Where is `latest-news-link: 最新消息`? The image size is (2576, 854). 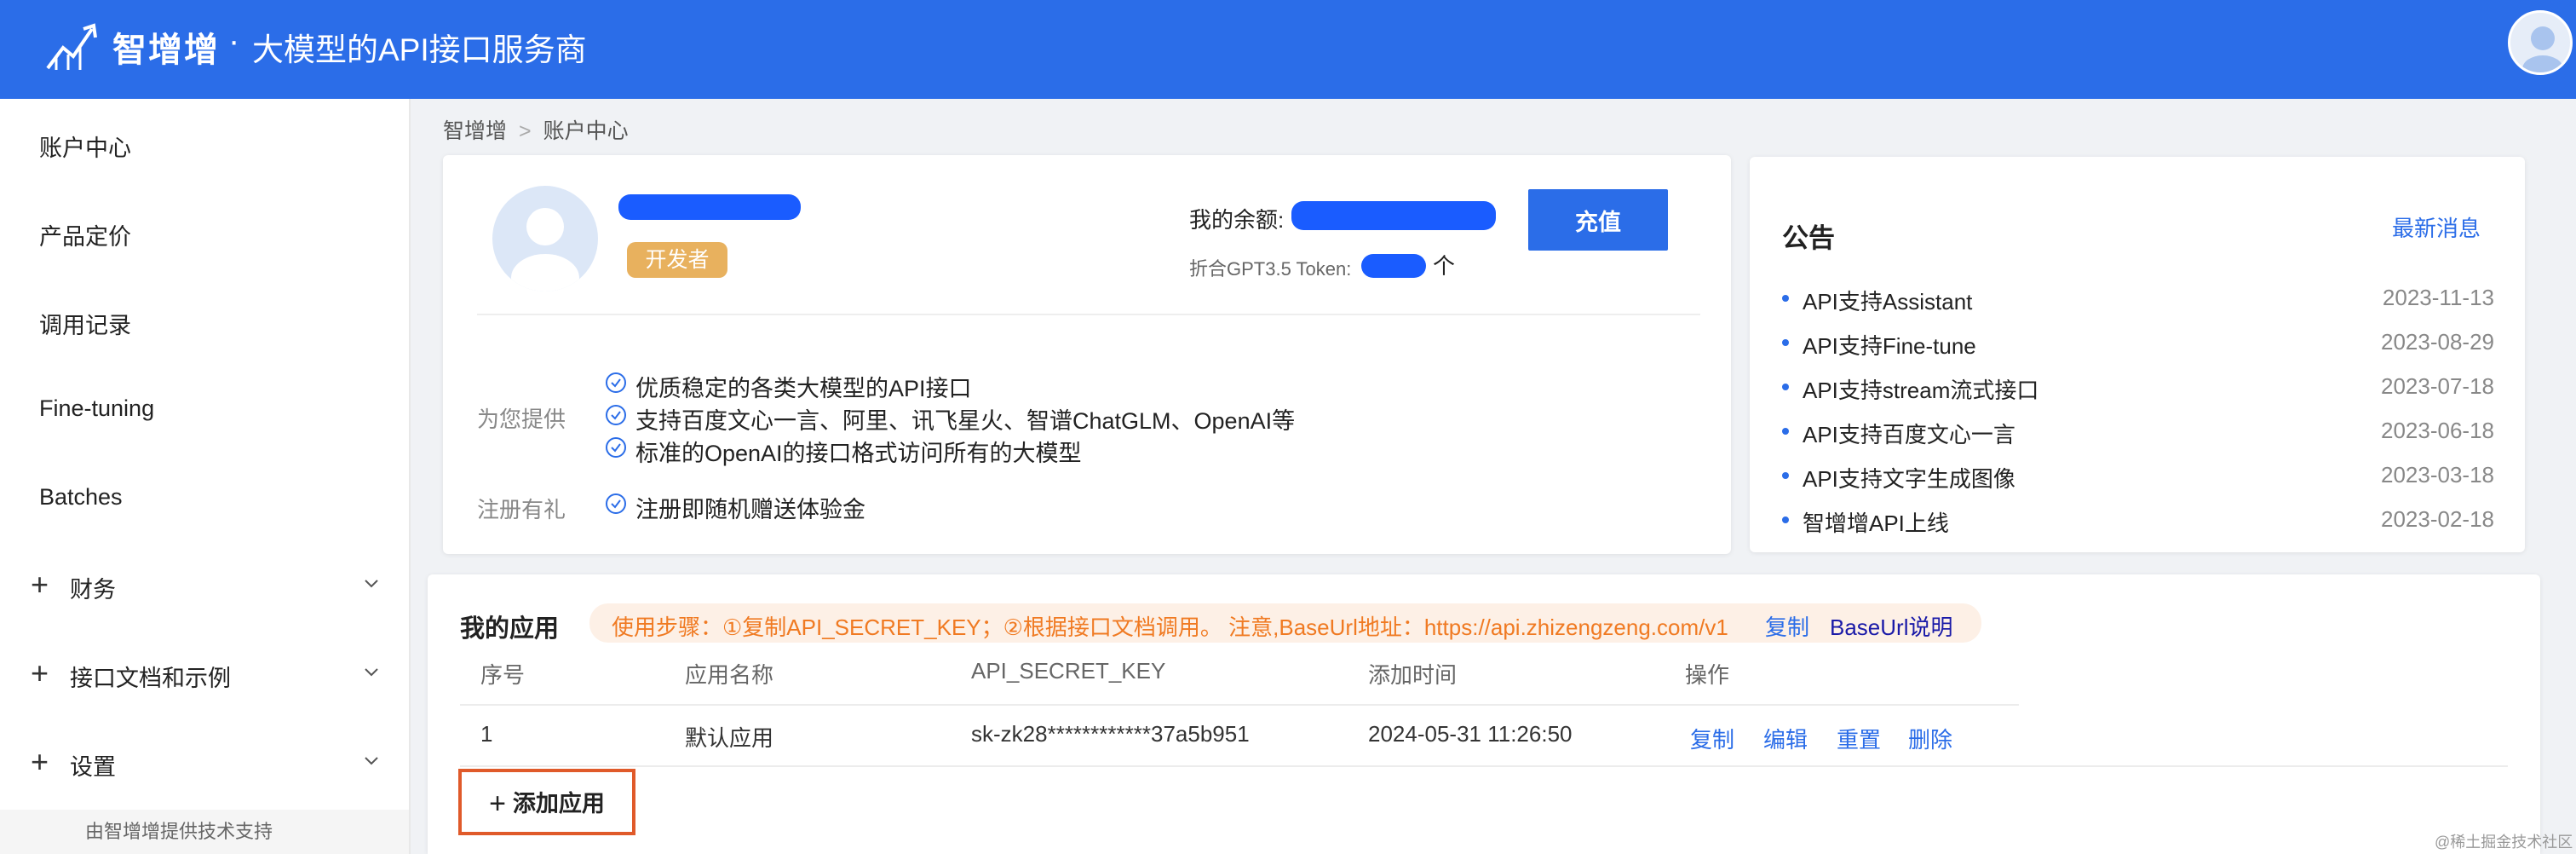
latest-news-link: 最新消息 is located at coordinates (2437, 227).